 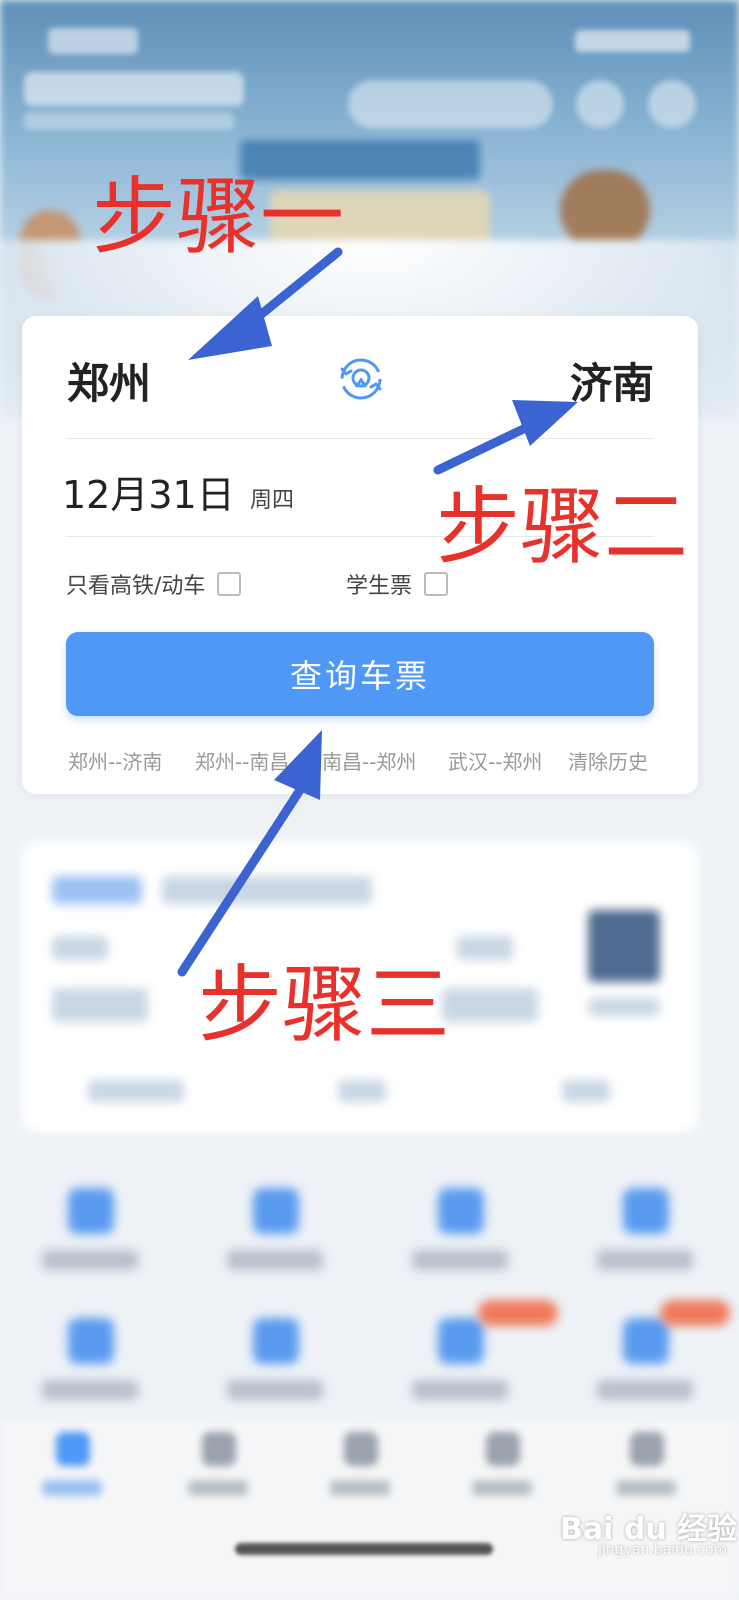 I want to click on annotation-step2: 步骤二, so click(x=562, y=527).